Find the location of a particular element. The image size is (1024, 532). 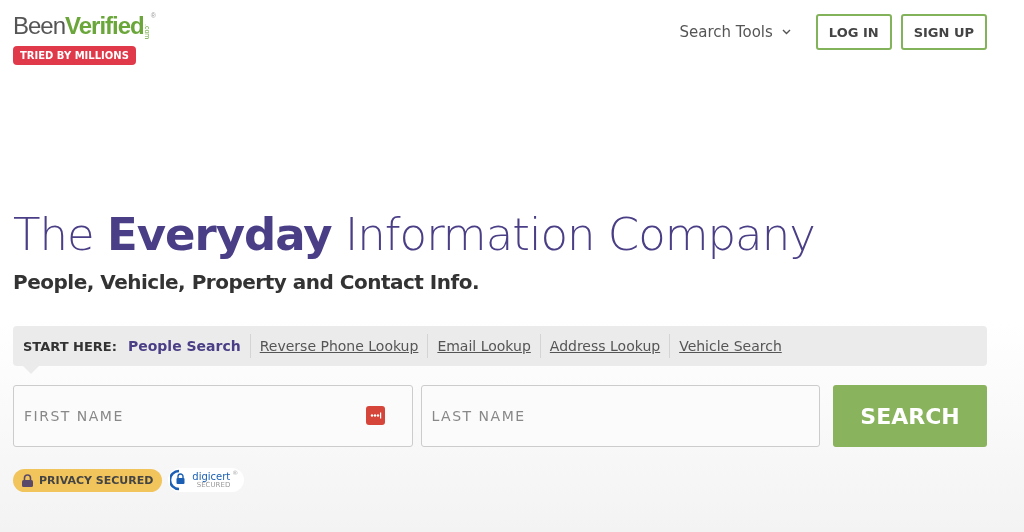

search-type-tab: Vehicle Search is located at coordinates (730, 346).